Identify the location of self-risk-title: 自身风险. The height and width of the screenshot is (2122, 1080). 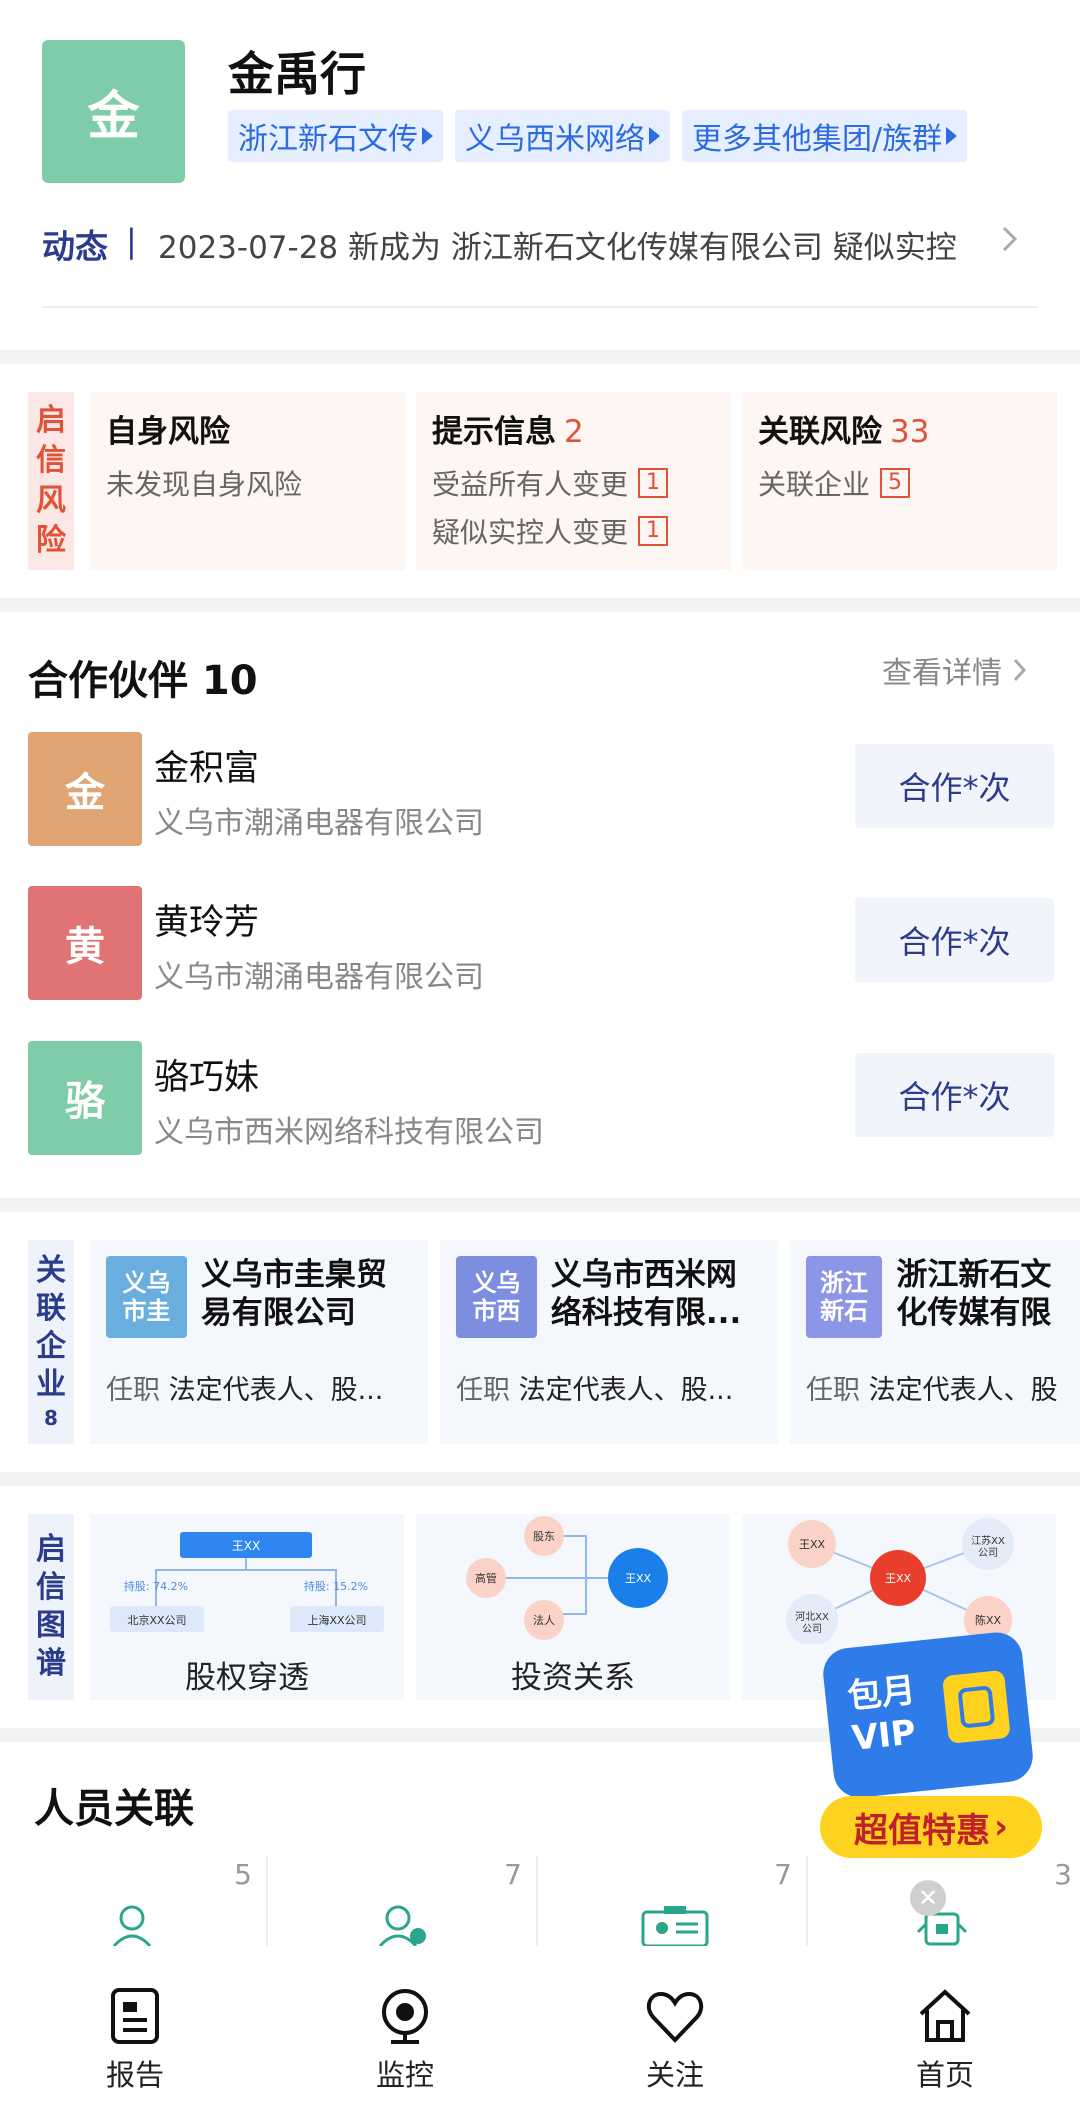
(168, 432).